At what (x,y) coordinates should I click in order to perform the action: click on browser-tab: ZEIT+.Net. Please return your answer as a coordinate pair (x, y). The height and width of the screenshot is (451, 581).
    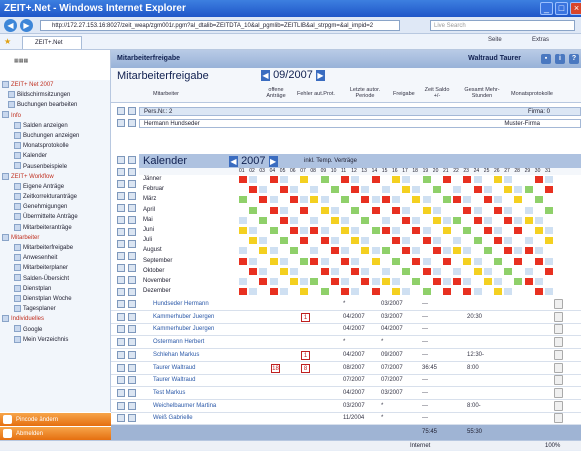
    Looking at the image, I should click on (52, 42).